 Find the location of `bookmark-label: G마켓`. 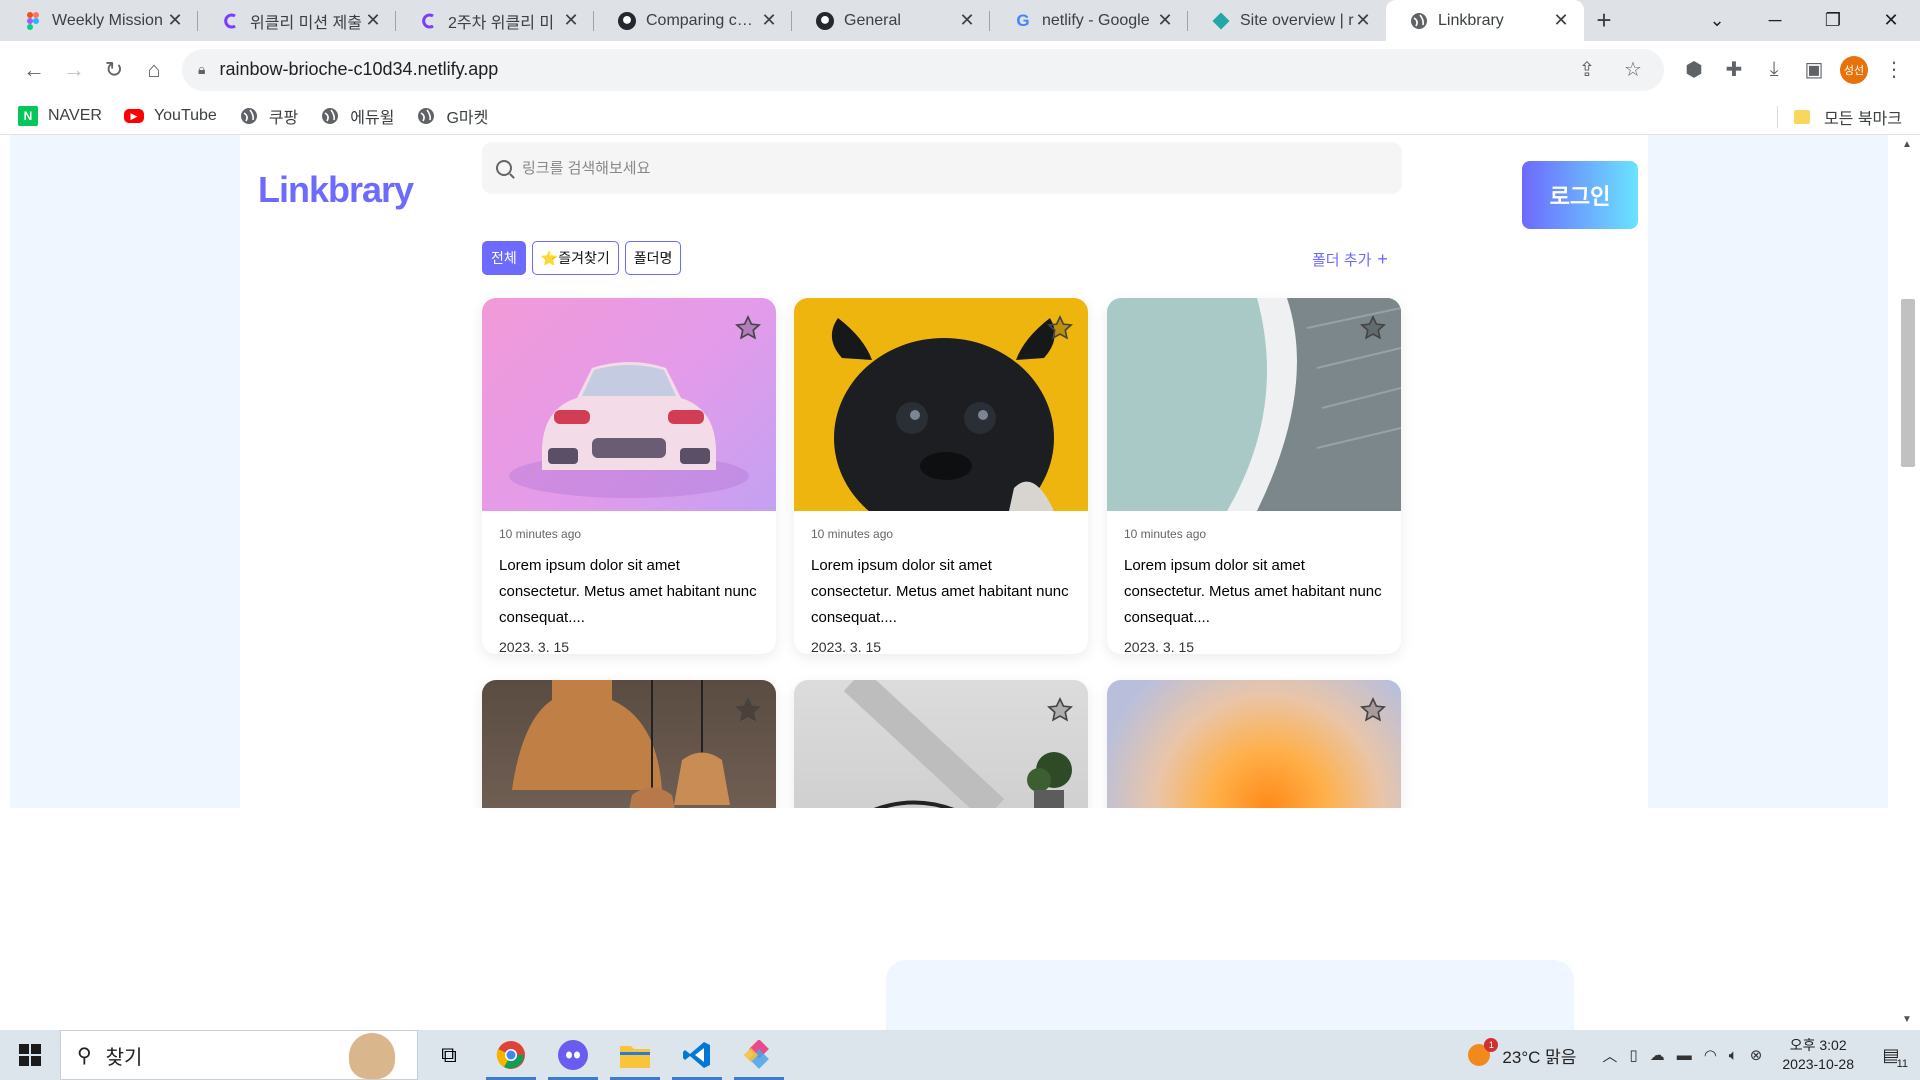

bookmark-label: G마켓 is located at coordinates (467, 118).